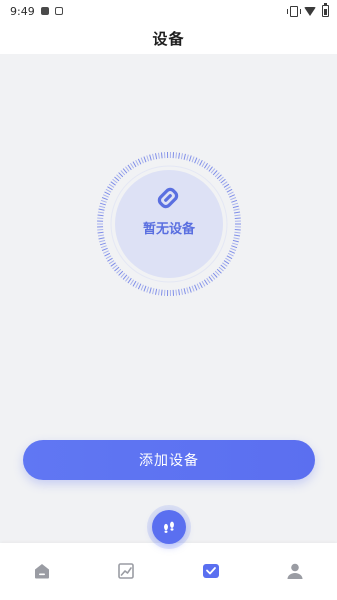 Image resolution: width=337 pixels, height=600 pixels. What do you see at coordinates (295, 571) in the screenshot?
I see `nav-profile` at bounding box center [295, 571].